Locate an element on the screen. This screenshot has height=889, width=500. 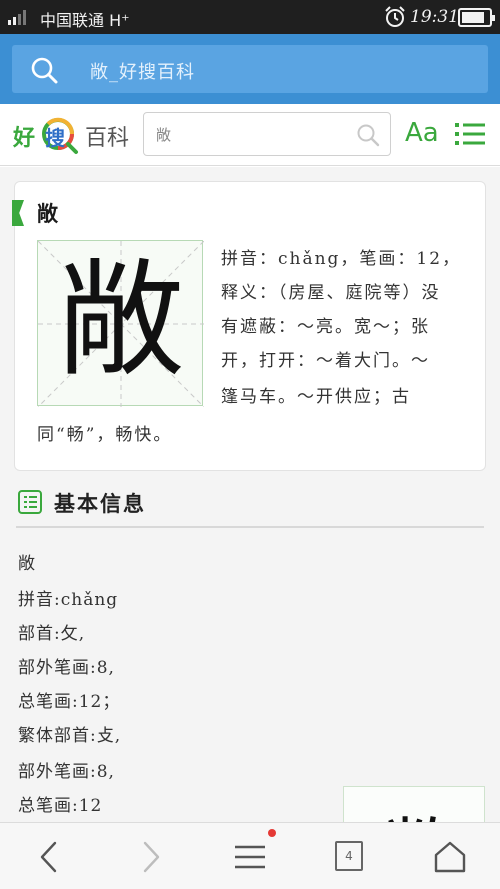
calligraphy-thumbnail: 敞 is located at coordinates (414, 804).